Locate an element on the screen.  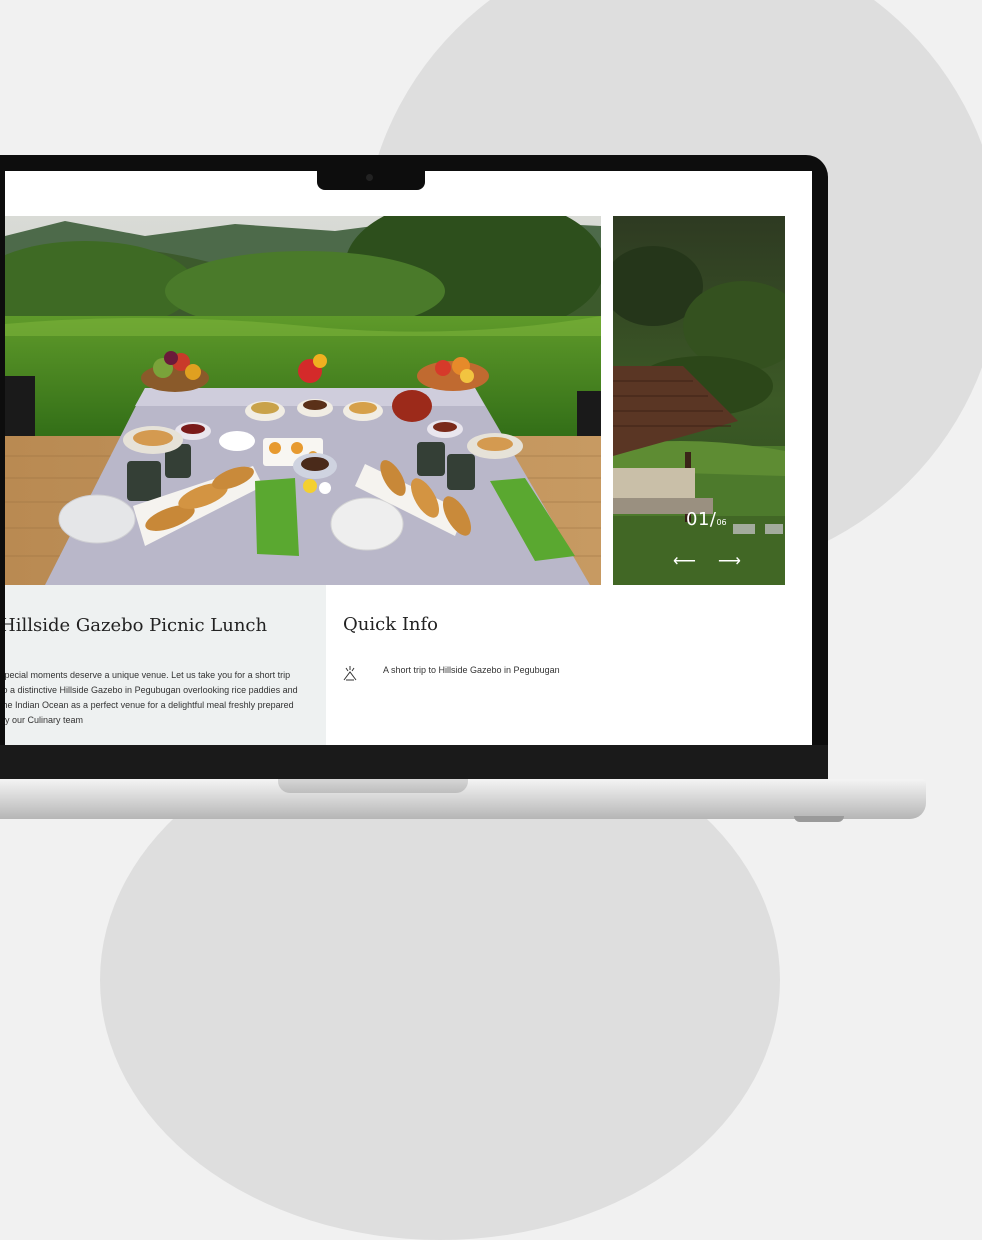
next-arrow-icon: ⟶ is located at coordinates (729, 561).